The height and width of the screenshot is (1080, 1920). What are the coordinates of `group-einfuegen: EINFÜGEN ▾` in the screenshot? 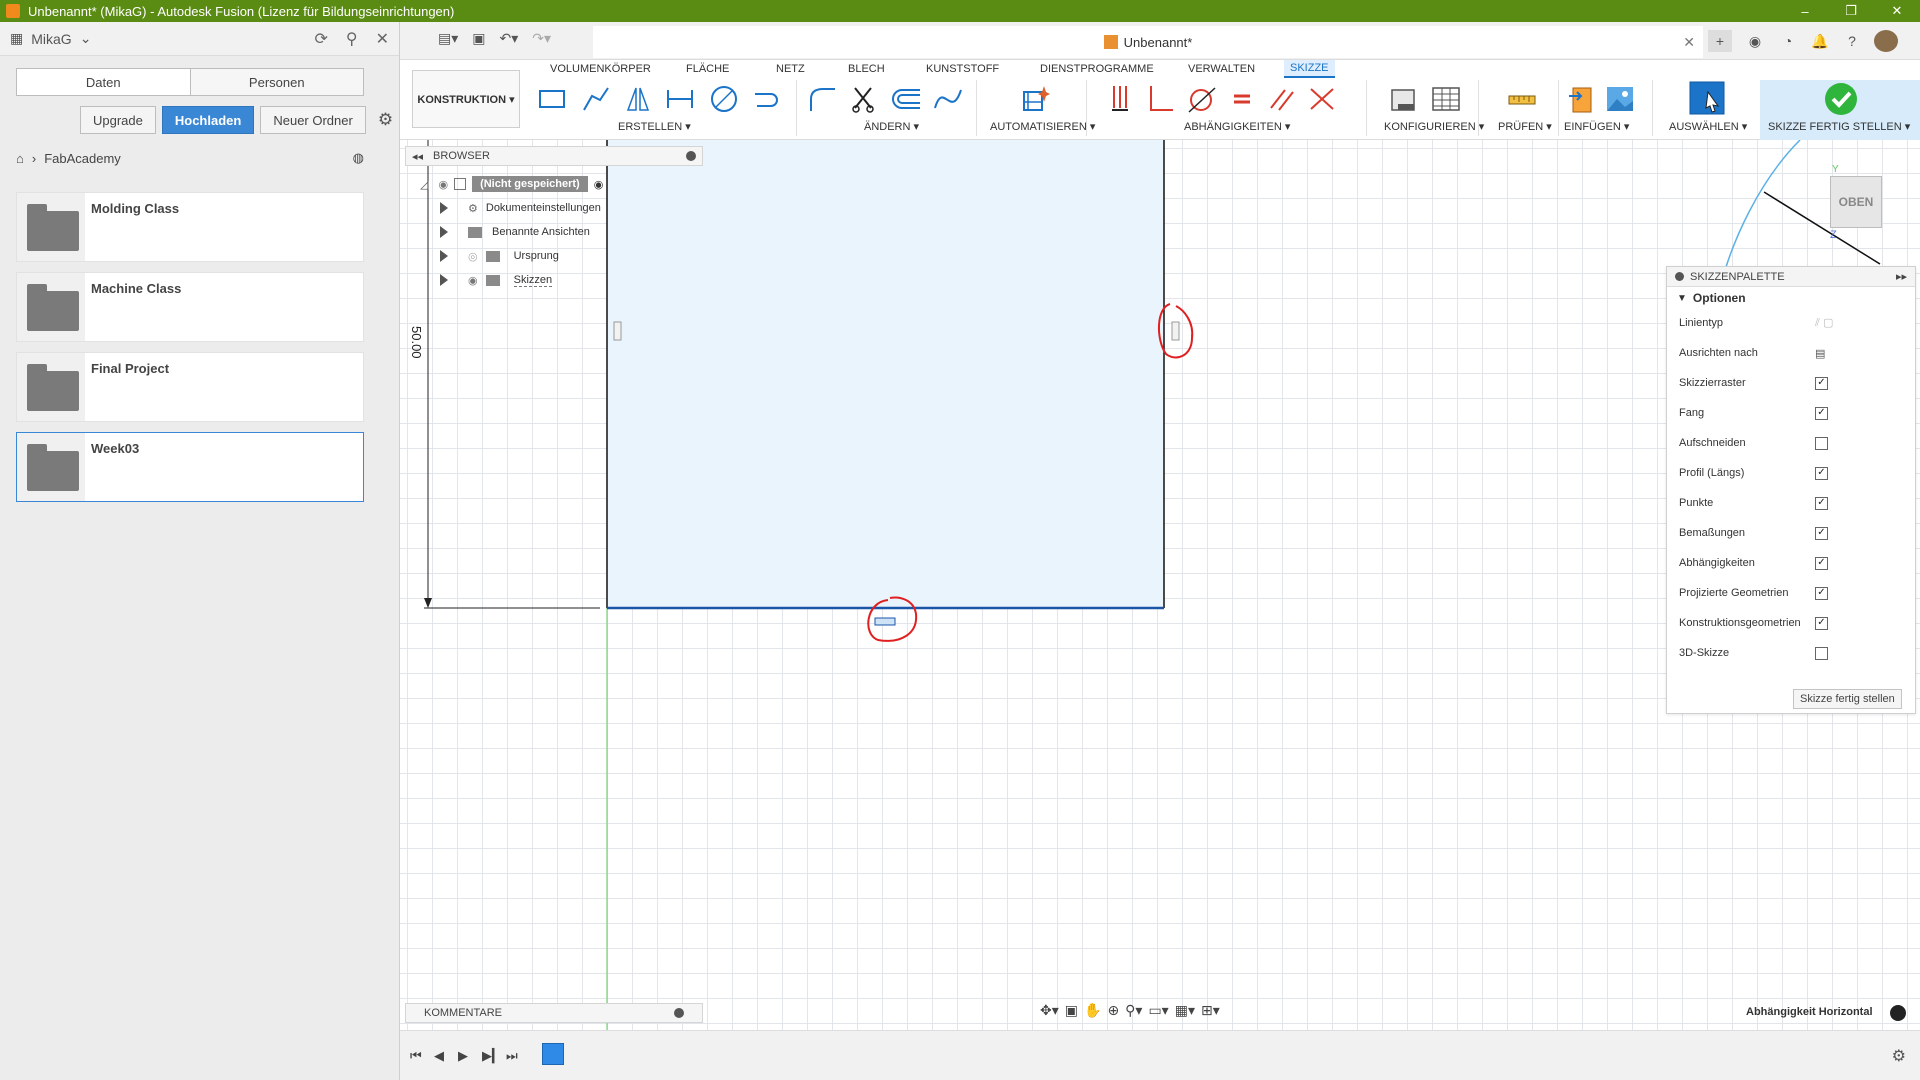 It's located at (1596, 126).